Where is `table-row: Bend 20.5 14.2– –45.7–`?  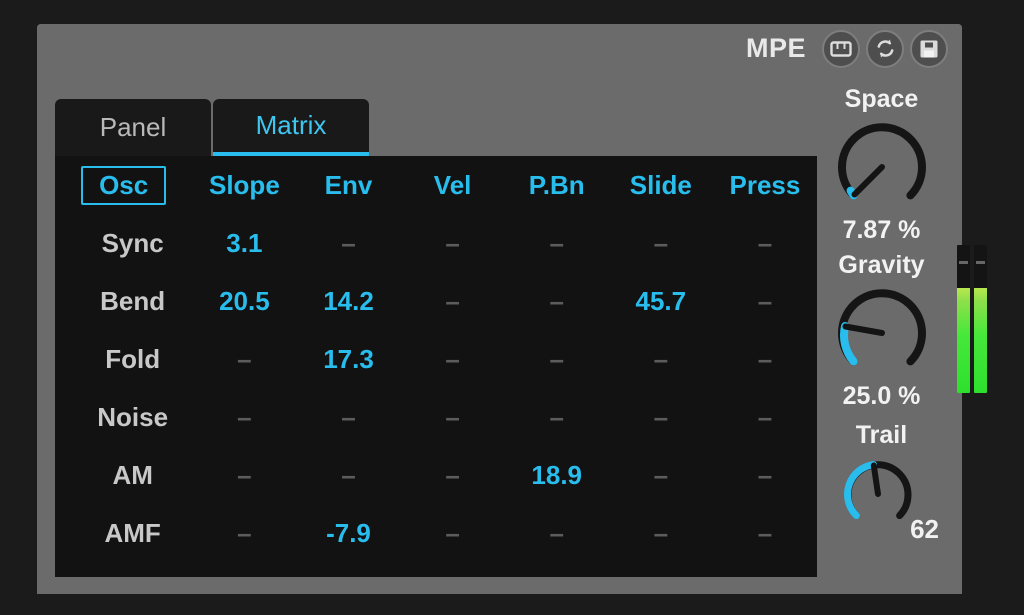
table-row: Bend 20.5 14.2– –45.7– is located at coordinates (436, 301).